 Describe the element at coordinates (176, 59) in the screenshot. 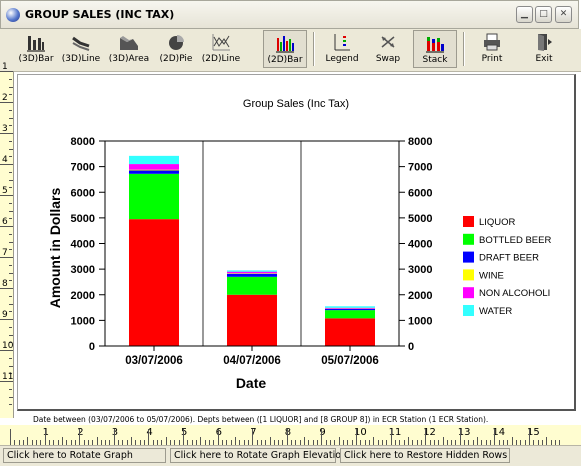

I see `2d-pie-label: (2D)Pie` at that location.